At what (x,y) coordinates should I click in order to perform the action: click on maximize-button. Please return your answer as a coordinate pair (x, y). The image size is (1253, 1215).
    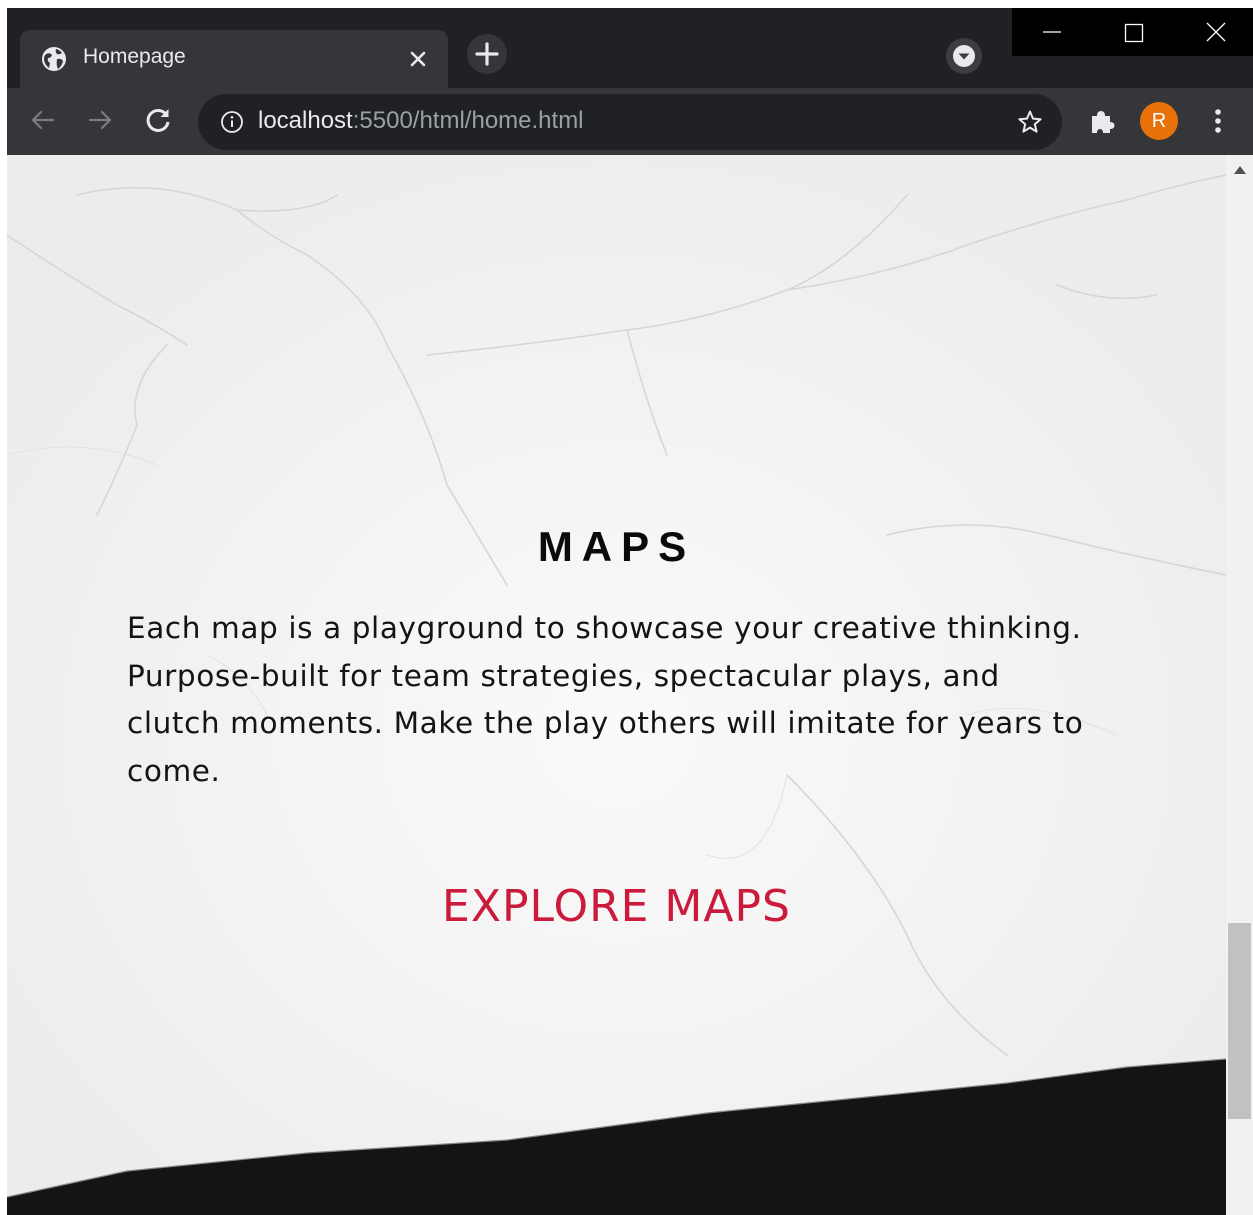
    Looking at the image, I should click on (1134, 32).